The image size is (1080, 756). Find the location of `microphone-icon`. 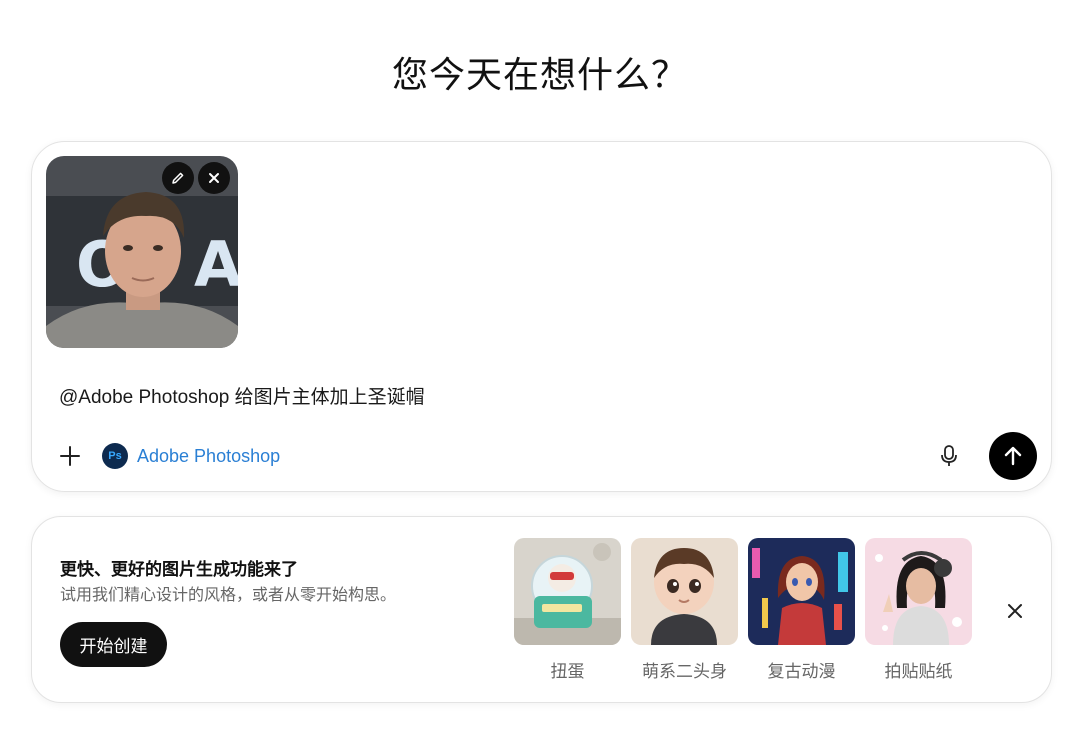

microphone-icon is located at coordinates (949, 455).